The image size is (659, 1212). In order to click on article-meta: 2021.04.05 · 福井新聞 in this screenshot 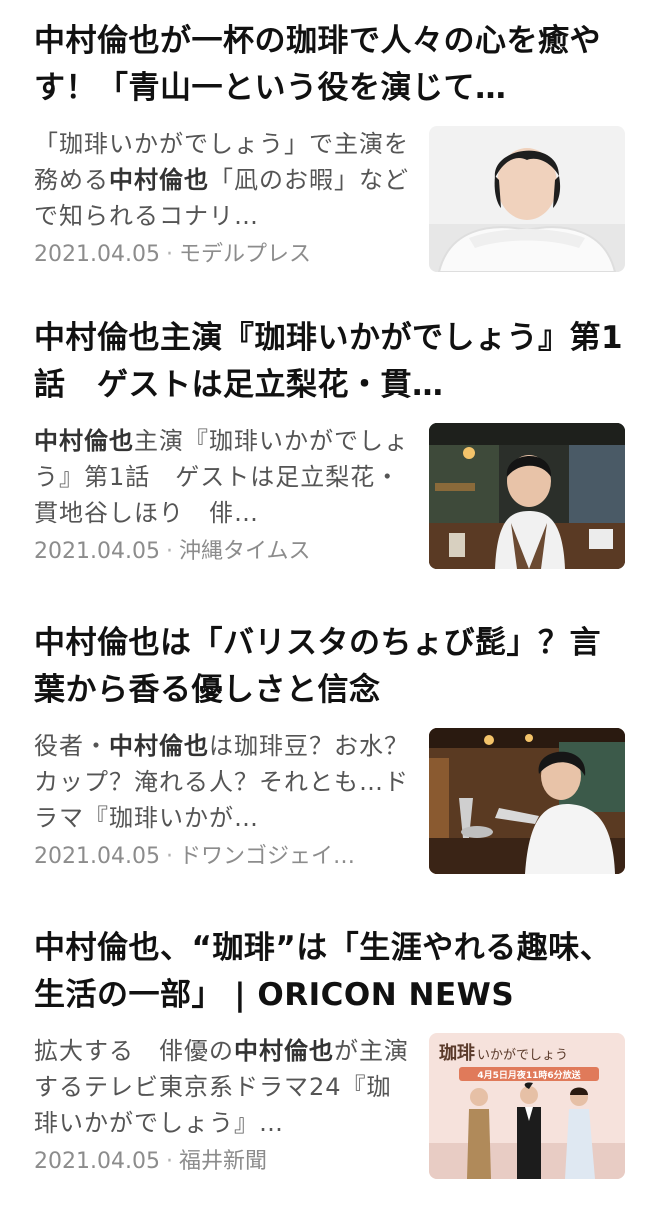, I will do `click(222, 1159)`.